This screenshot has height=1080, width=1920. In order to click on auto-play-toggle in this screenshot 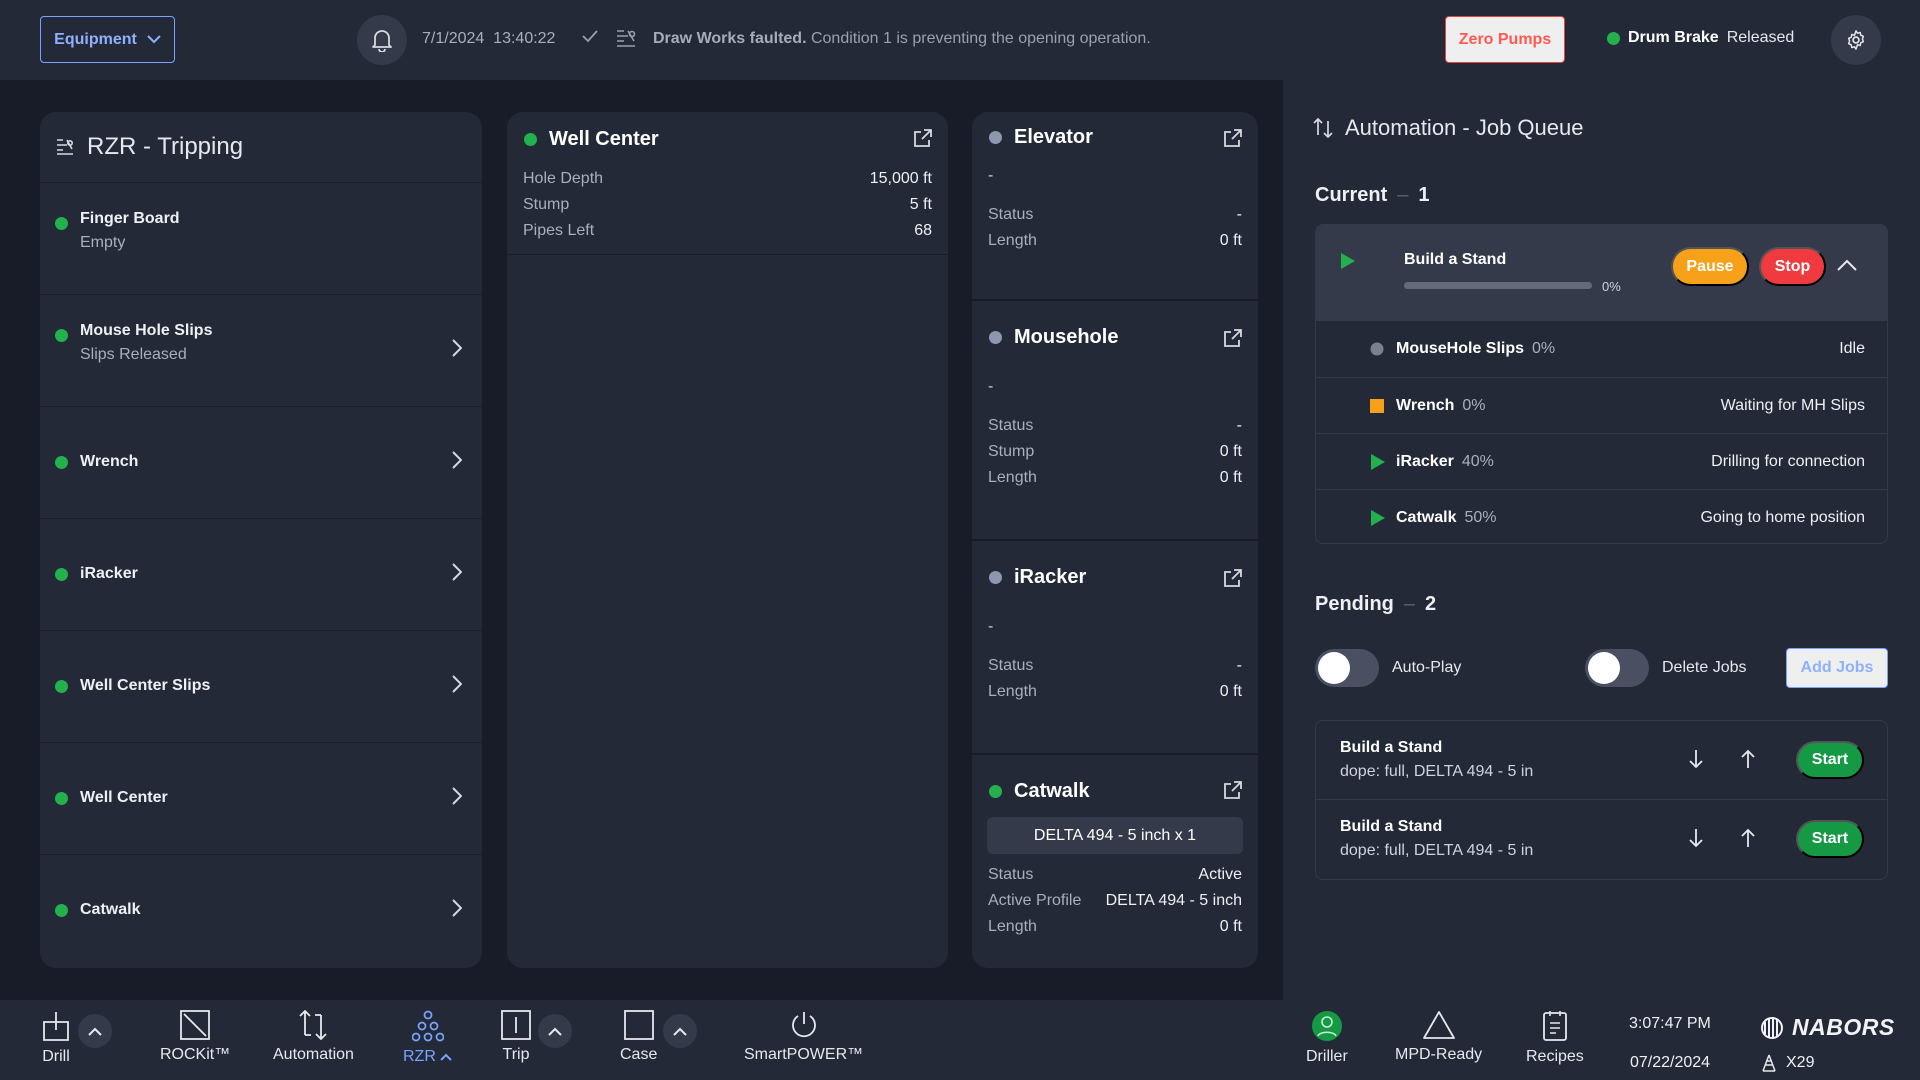, I will do `click(1347, 668)`.